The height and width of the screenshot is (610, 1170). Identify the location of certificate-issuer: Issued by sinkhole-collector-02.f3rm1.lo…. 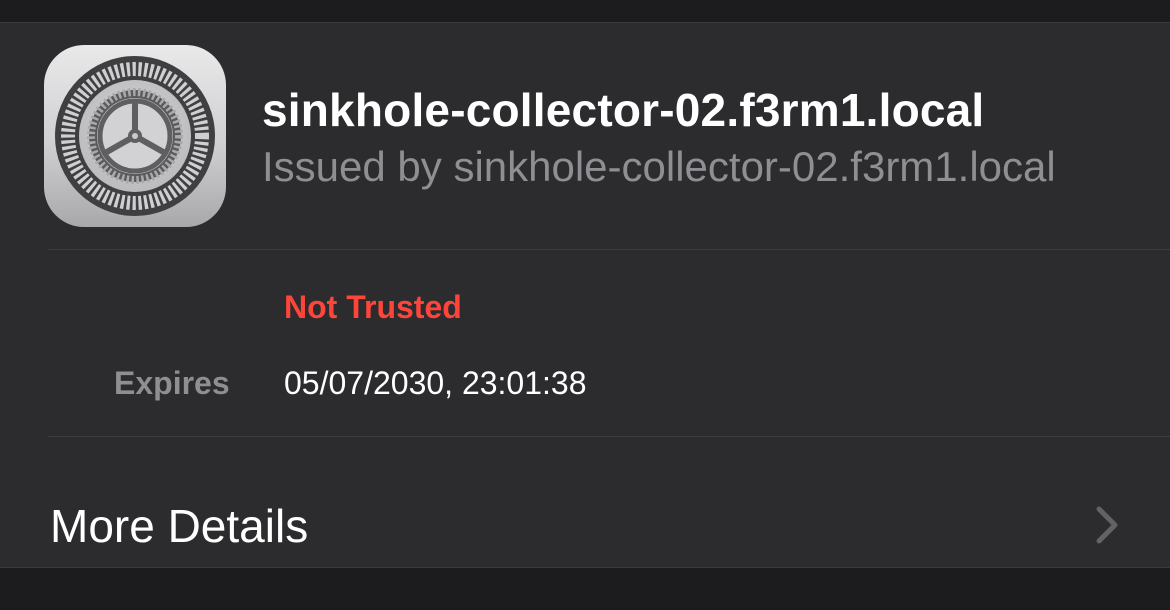
(659, 166).